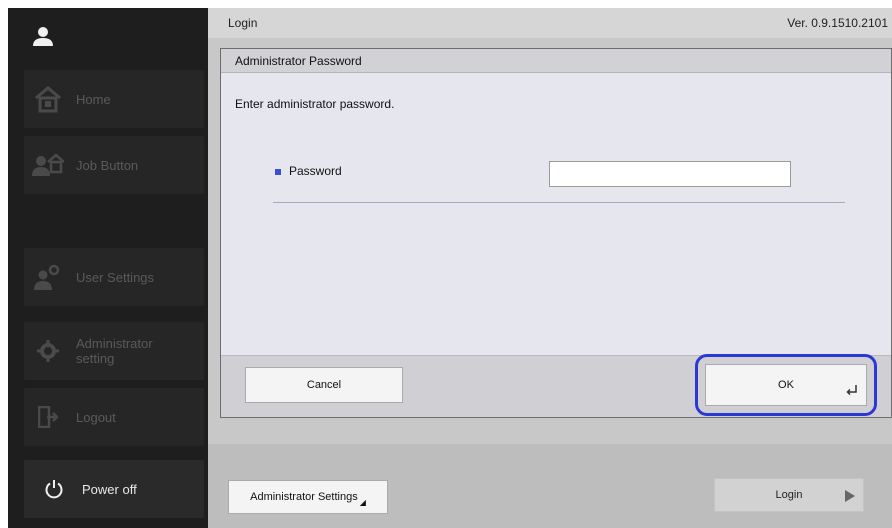  What do you see at coordinates (48, 277) in the screenshot?
I see `user-settings-icon` at bounding box center [48, 277].